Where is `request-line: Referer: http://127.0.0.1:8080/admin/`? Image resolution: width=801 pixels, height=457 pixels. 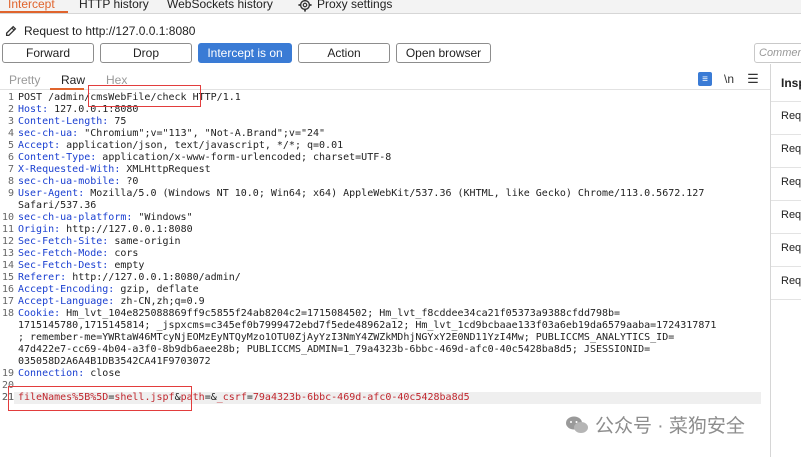
request-line: Referer: http://127.0.0.1:8080/admin/ is located at coordinates (129, 278).